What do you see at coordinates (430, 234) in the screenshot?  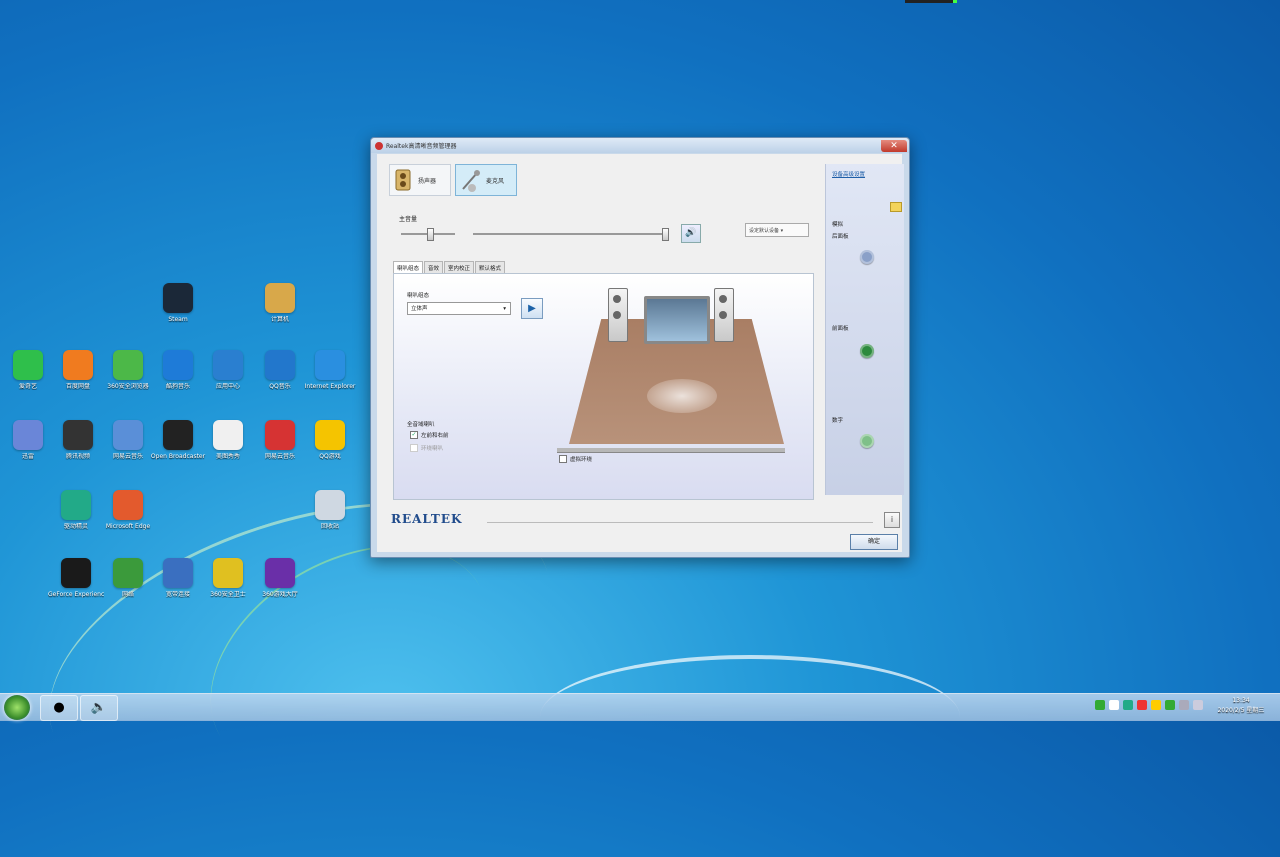 I see `balance-slider-thumb` at bounding box center [430, 234].